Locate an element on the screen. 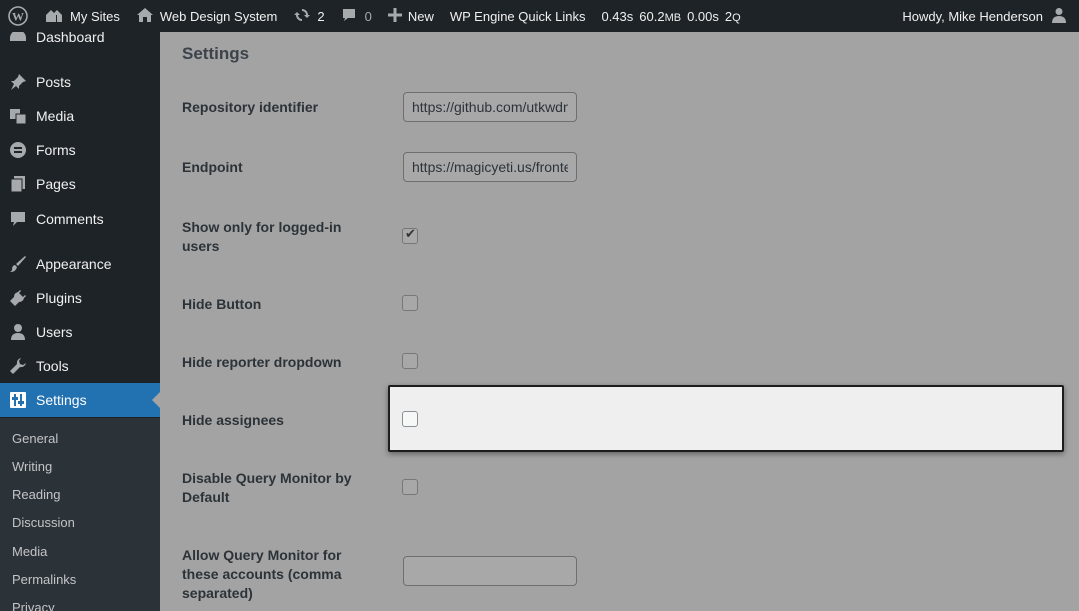 Image resolution: width=1079 pixels, height=611 pixels. hide-assignees-checkbox is located at coordinates (410, 419).